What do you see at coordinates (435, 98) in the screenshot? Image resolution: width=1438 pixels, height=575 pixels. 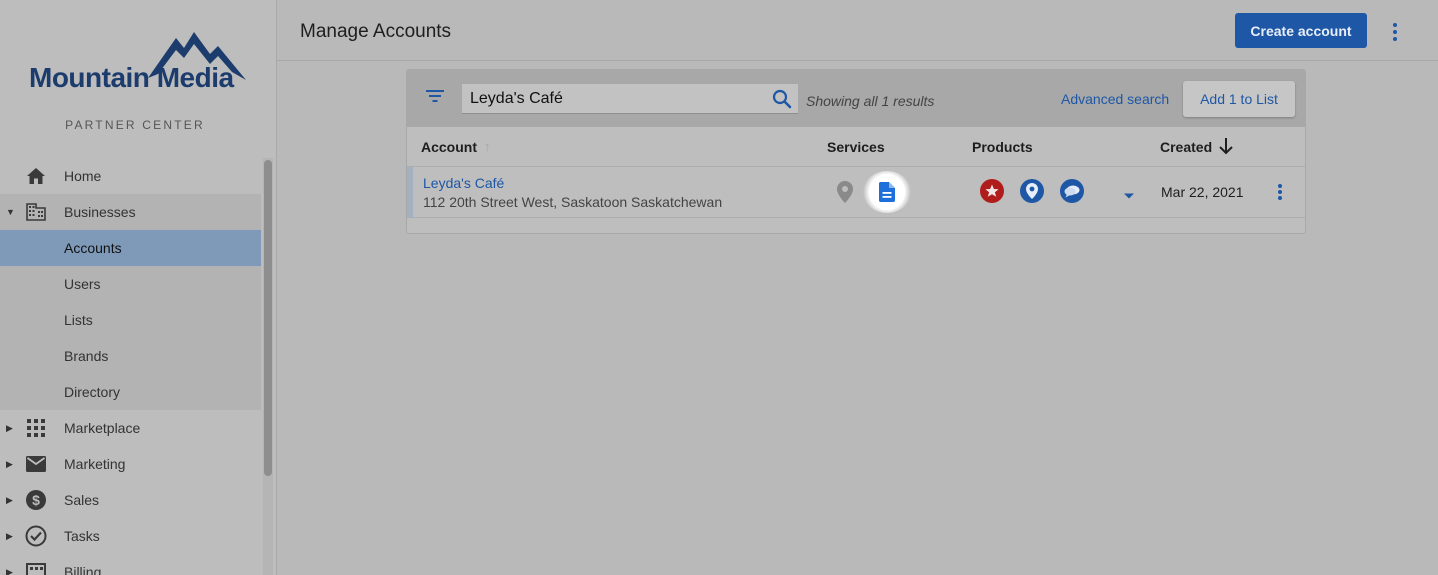 I see `filter-icon` at bounding box center [435, 98].